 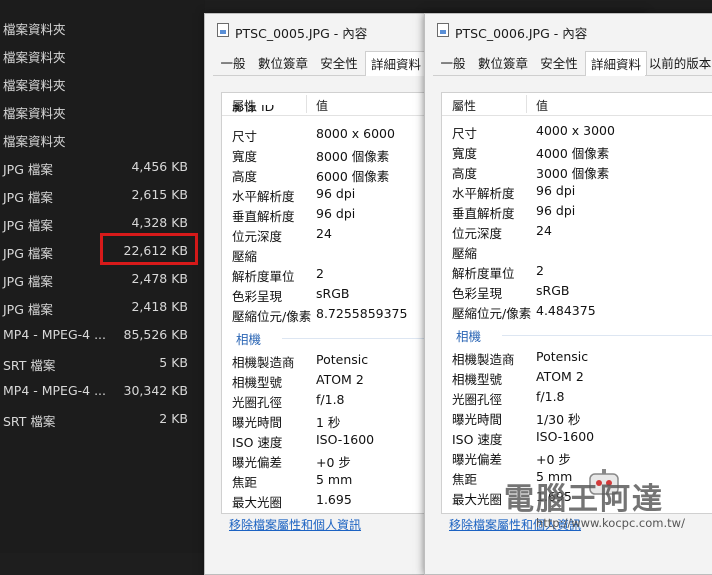 What do you see at coordinates (577, 418) in the screenshot?
I see `property-row: 曝光時間 1/30 秒` at bounding box center [577, 418].